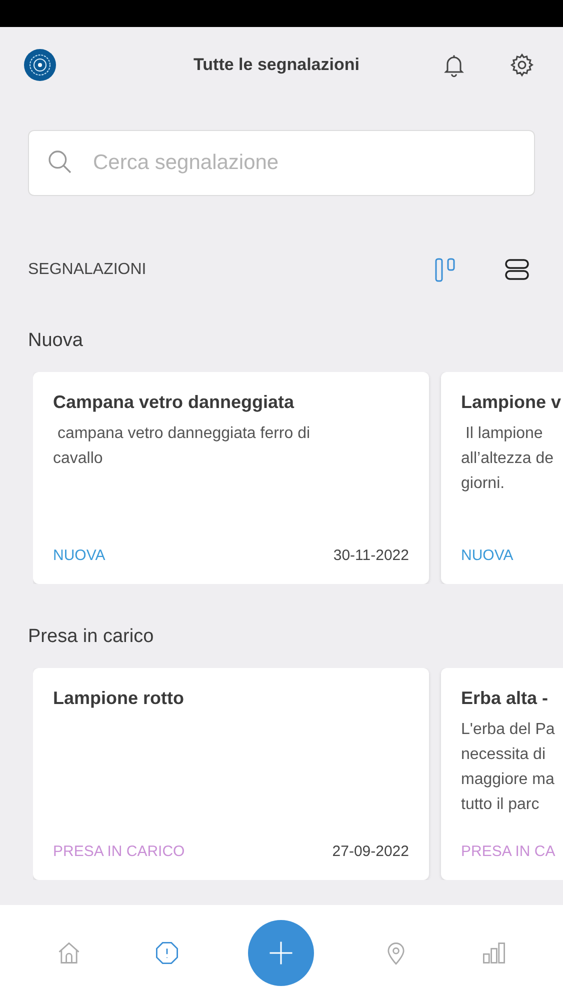 The height and width of the screenshot is (1000, 563). I want to click on card-description: Il lampione, so click(504, 434).